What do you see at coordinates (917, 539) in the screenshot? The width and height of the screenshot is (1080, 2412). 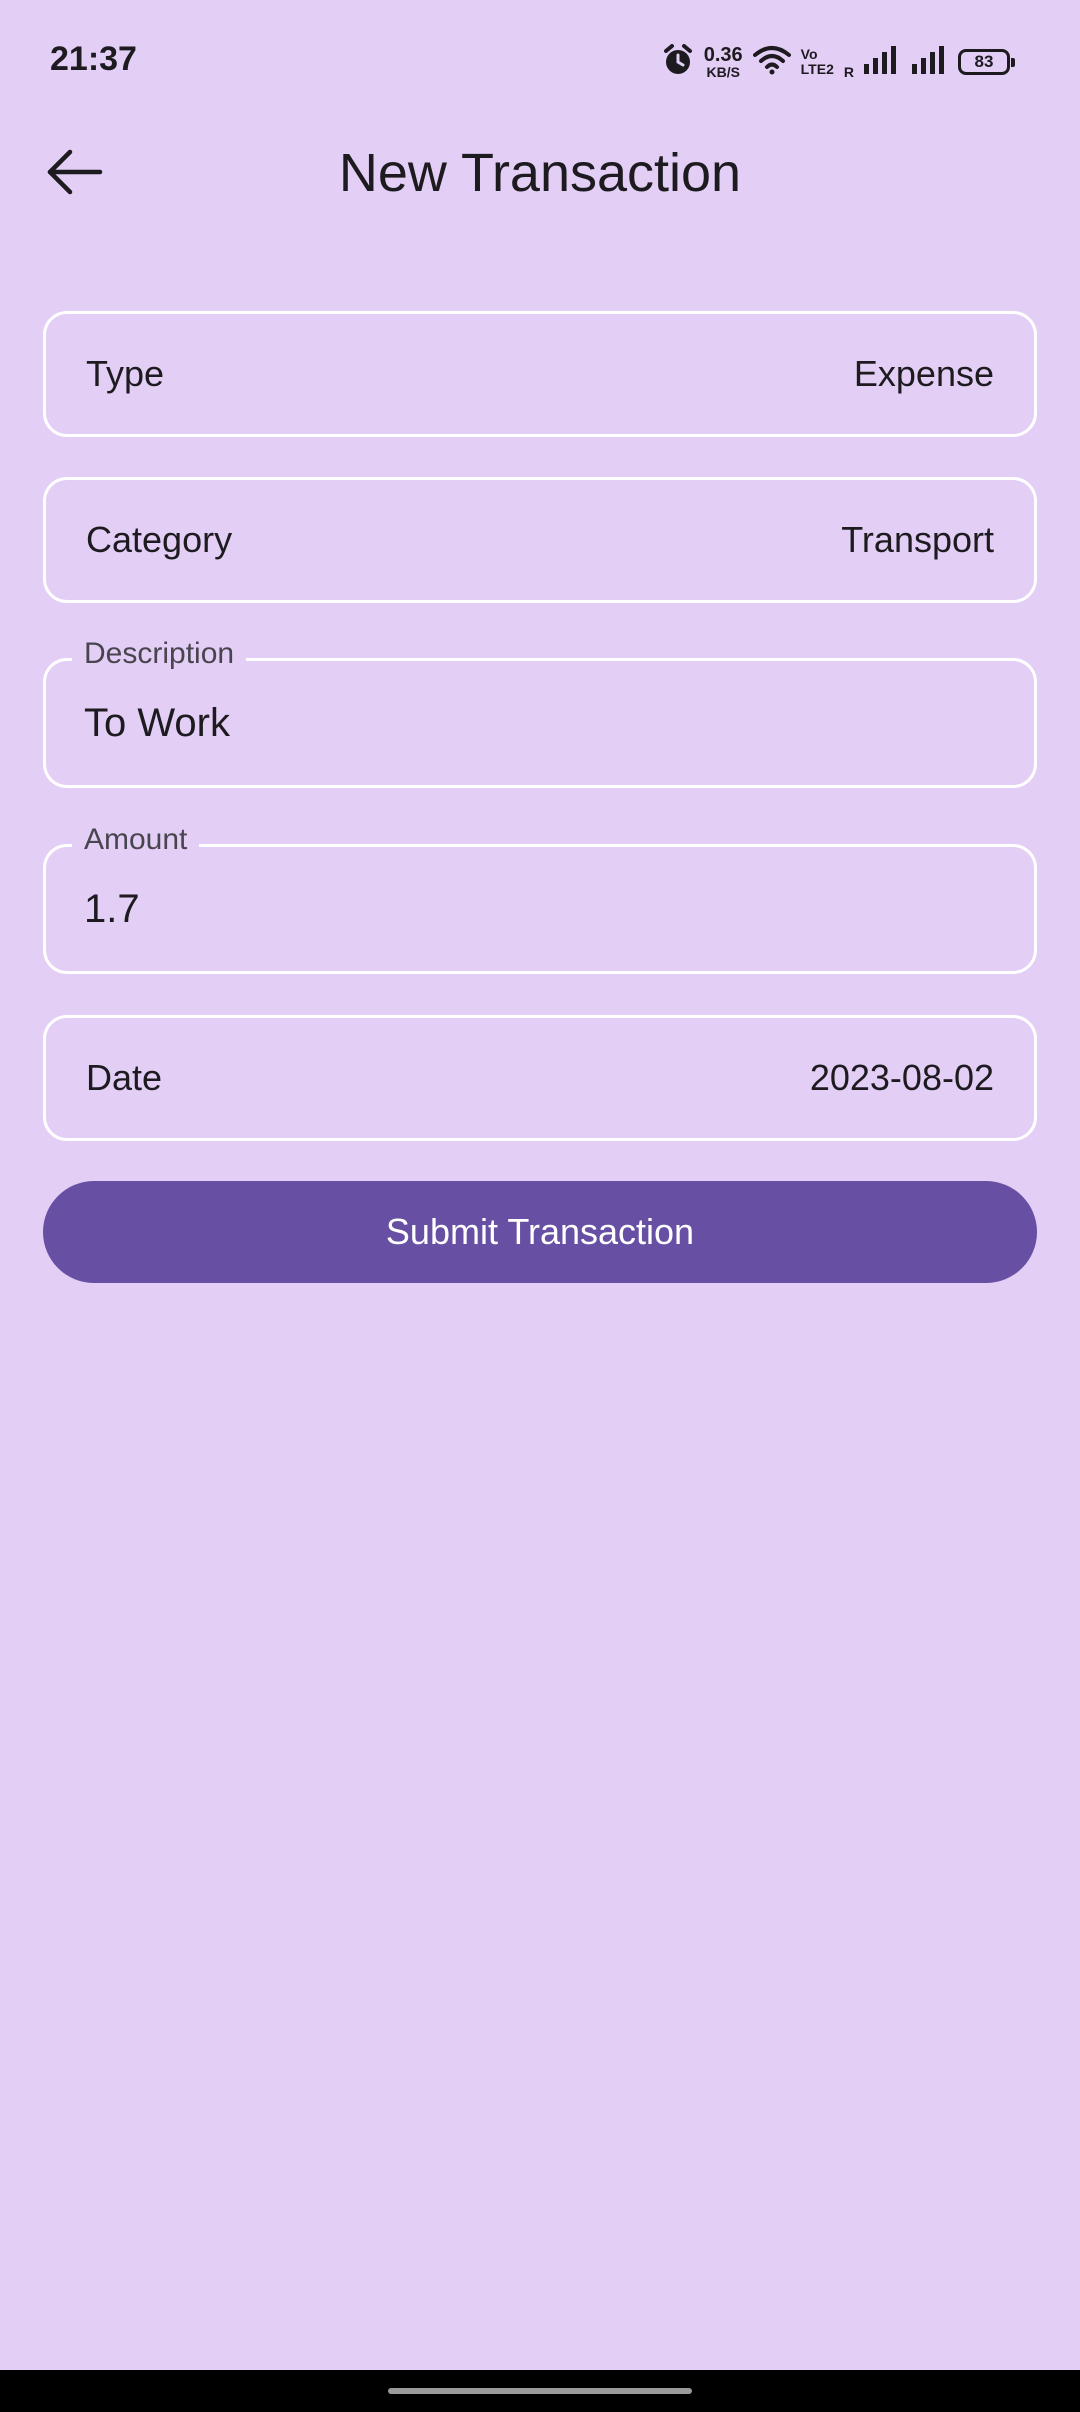 I see `category-value: Transport` at bounding box center [917, 539].